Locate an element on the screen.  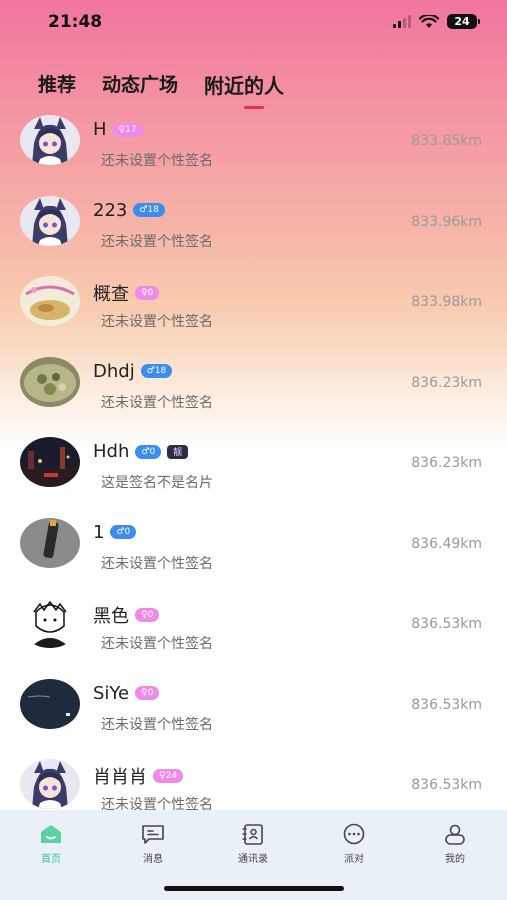
party-icon is located at coordinates (354, 834).